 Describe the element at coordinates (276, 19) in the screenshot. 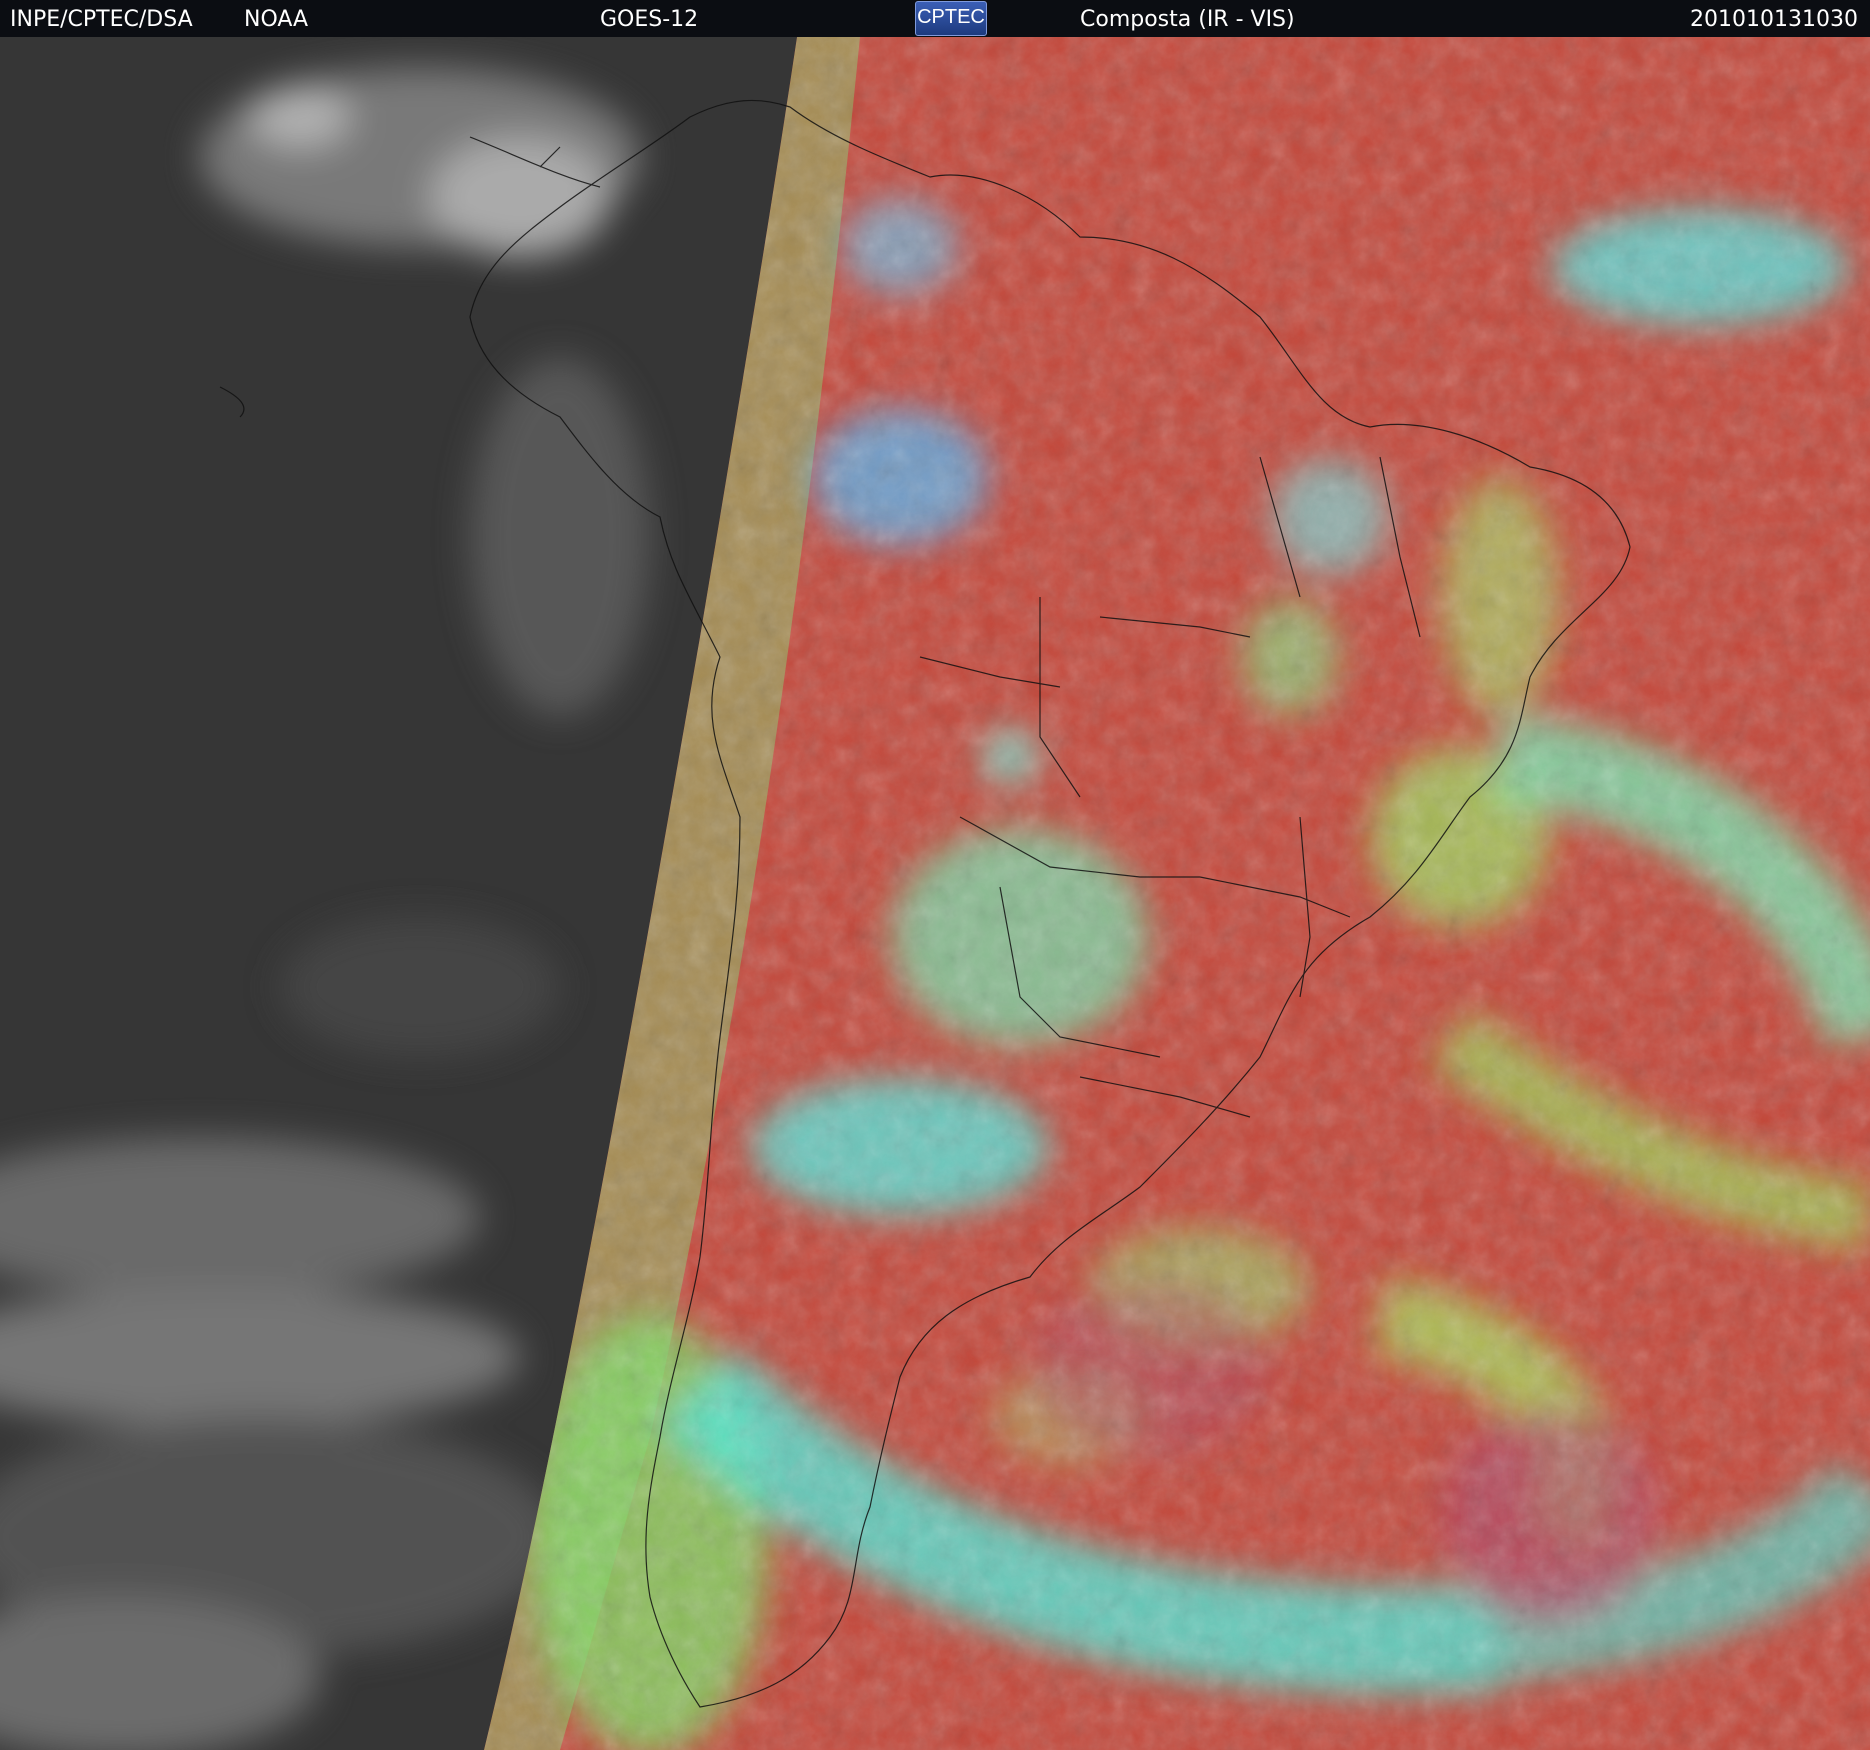

I see `agency-label: NOAA` at that location.